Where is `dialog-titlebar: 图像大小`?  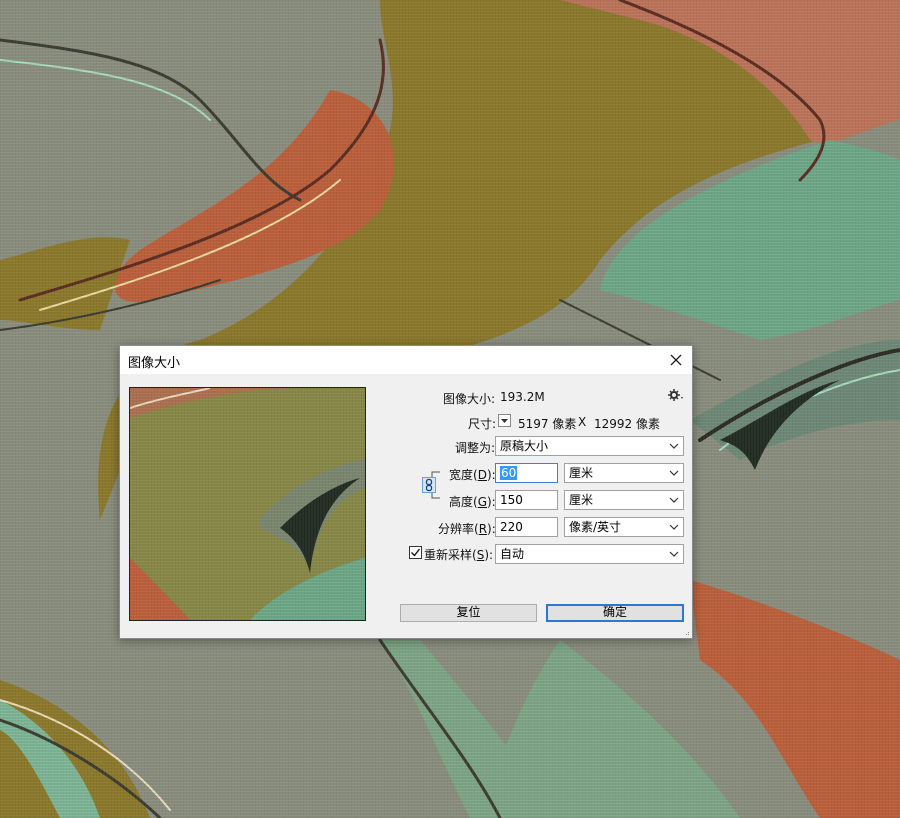 dialog-titlebar: 图像大小 is located at coordinates (406, 360).